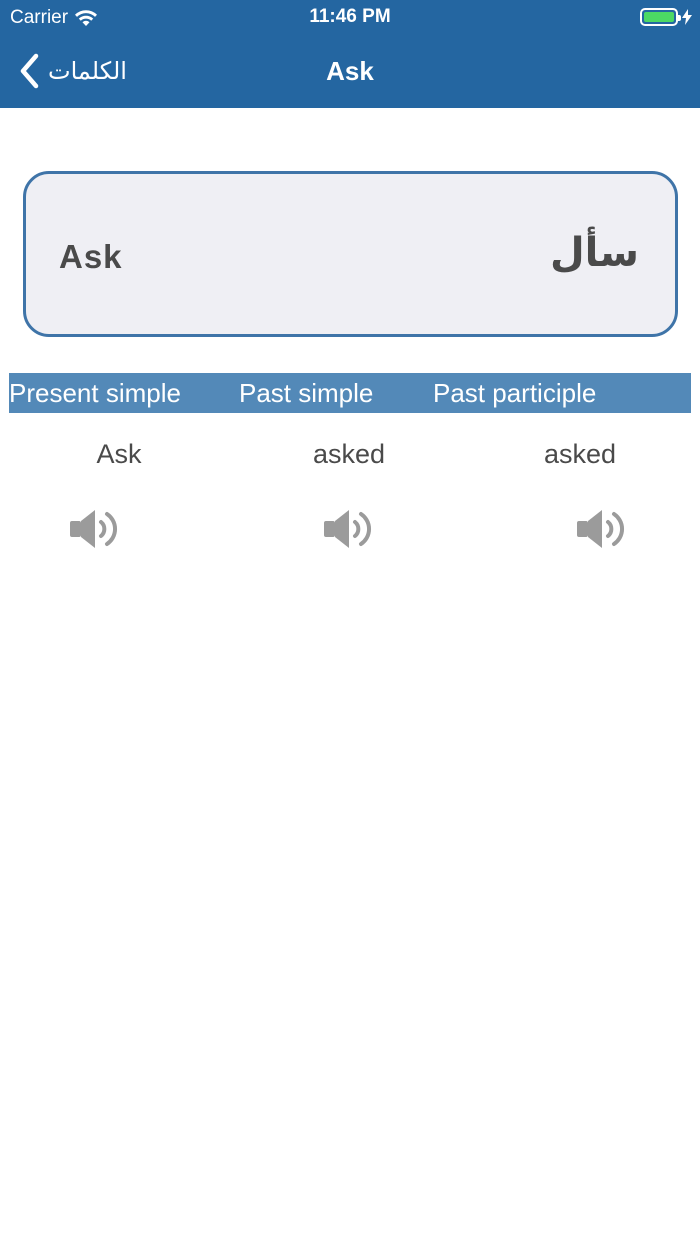  I want to click on status-time: 11:46 PM, so click(350, 16).